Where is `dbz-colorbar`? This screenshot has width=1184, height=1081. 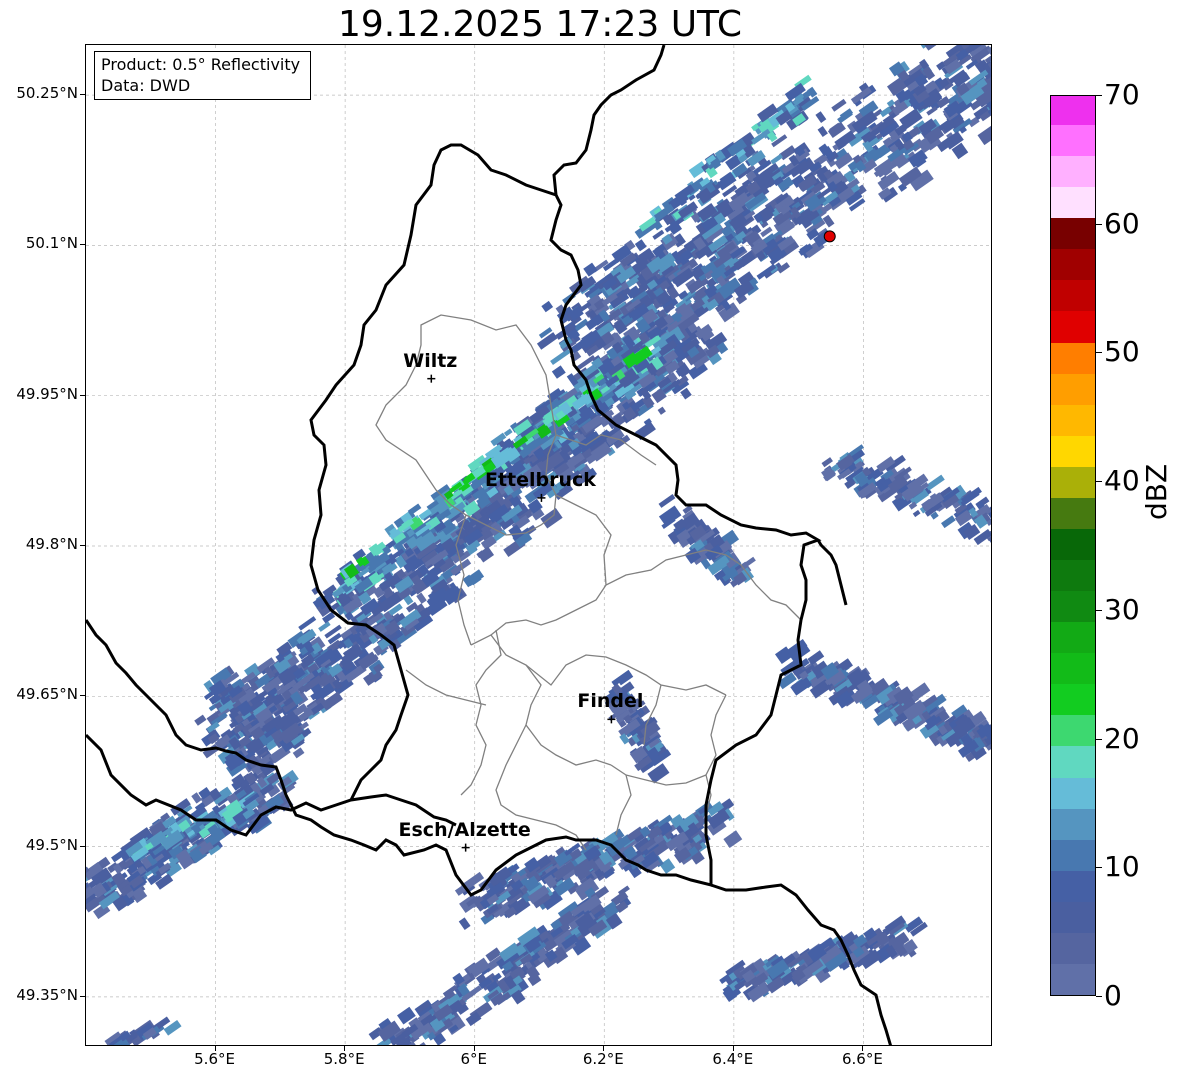
dbz-colorbar is located at coordinates (1073, 545).